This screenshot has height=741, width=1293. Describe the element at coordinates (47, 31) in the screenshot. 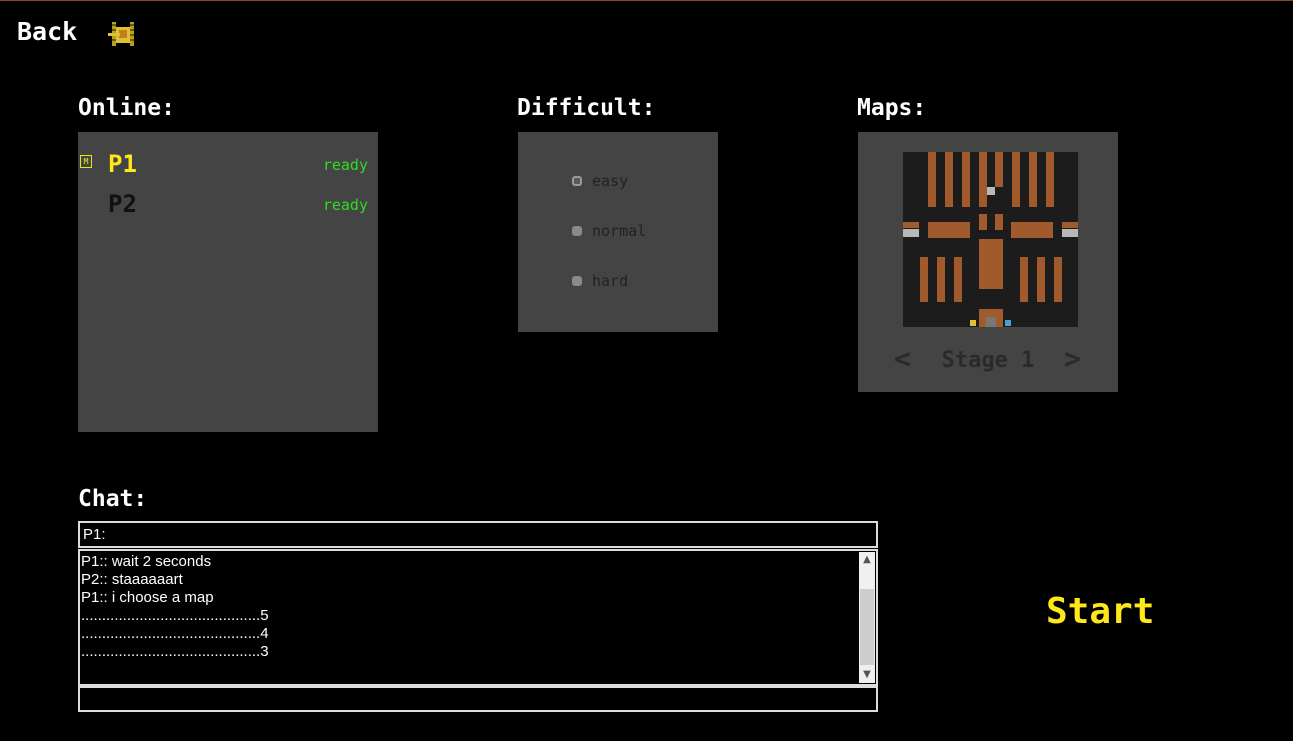

I see `back-button: Back` at that location.